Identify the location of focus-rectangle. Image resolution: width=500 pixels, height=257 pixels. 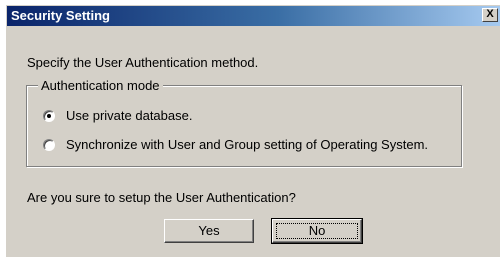
(317, 231).